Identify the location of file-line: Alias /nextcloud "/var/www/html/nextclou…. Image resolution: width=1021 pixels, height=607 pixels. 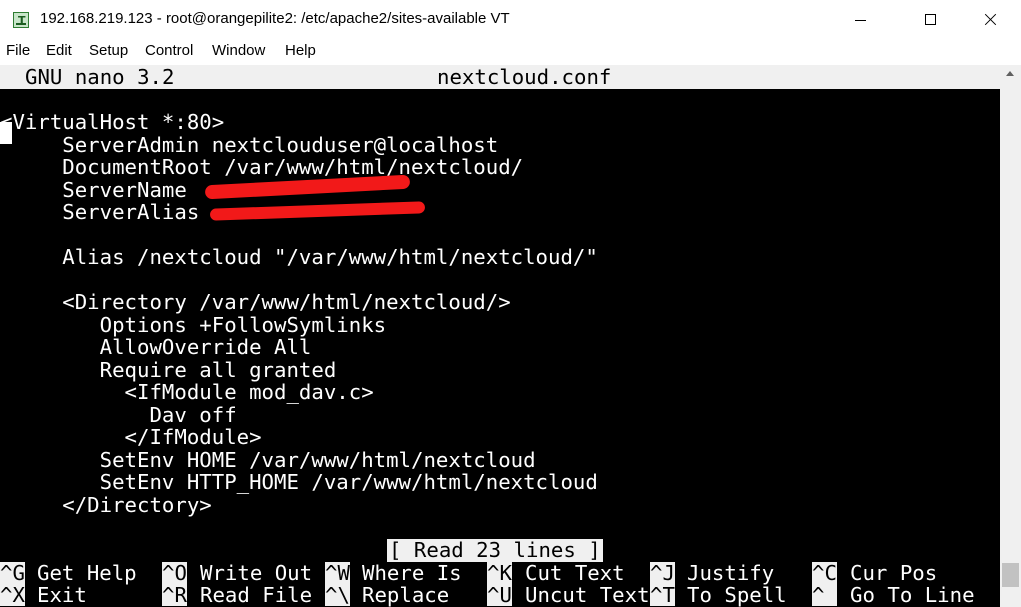
(299, 257).